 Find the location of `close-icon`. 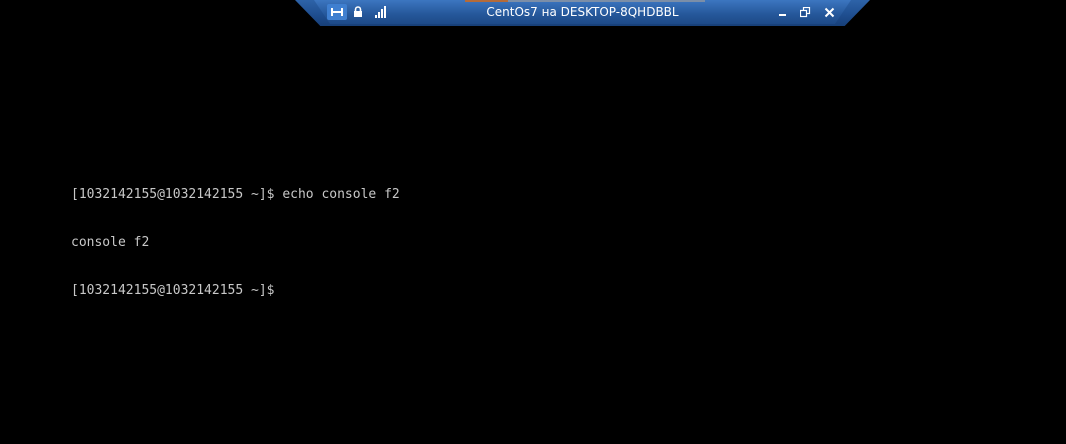

close-icon is located at coordinates (829, 12).